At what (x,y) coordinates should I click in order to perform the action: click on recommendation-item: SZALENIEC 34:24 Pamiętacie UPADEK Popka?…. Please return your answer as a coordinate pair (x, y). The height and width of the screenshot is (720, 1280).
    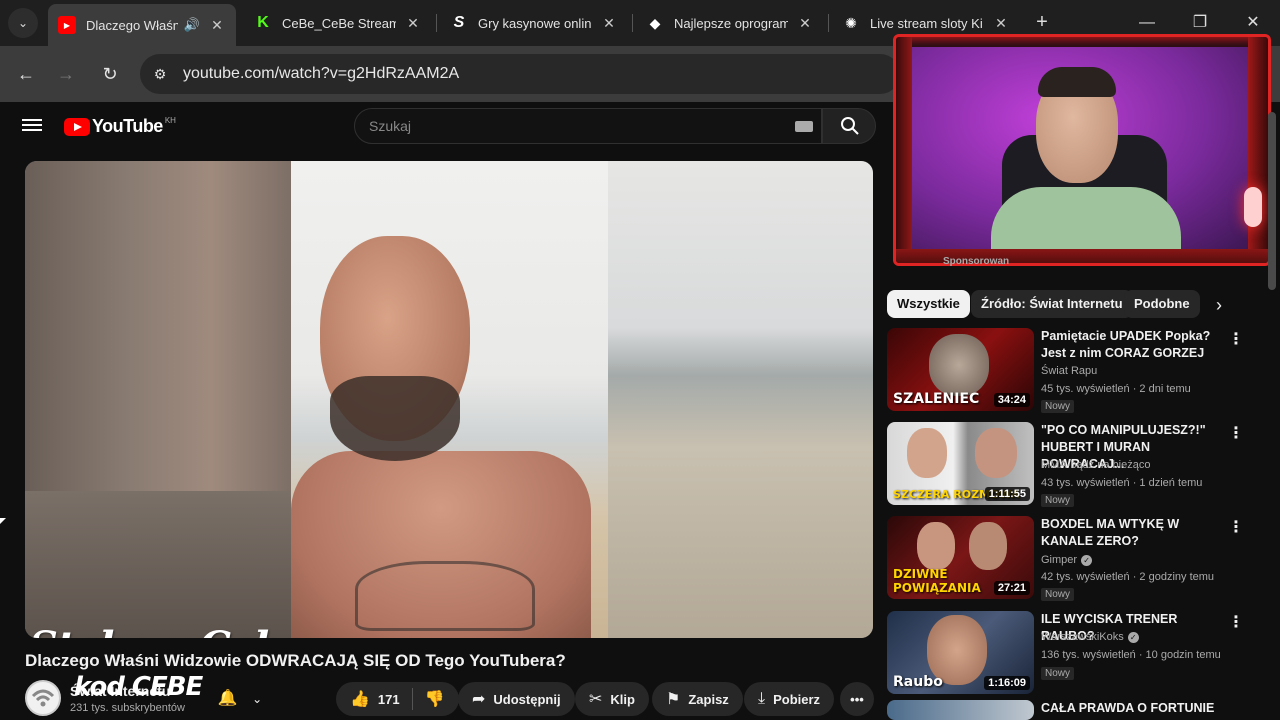
    Looking at the image, I should click on (1069, 371).